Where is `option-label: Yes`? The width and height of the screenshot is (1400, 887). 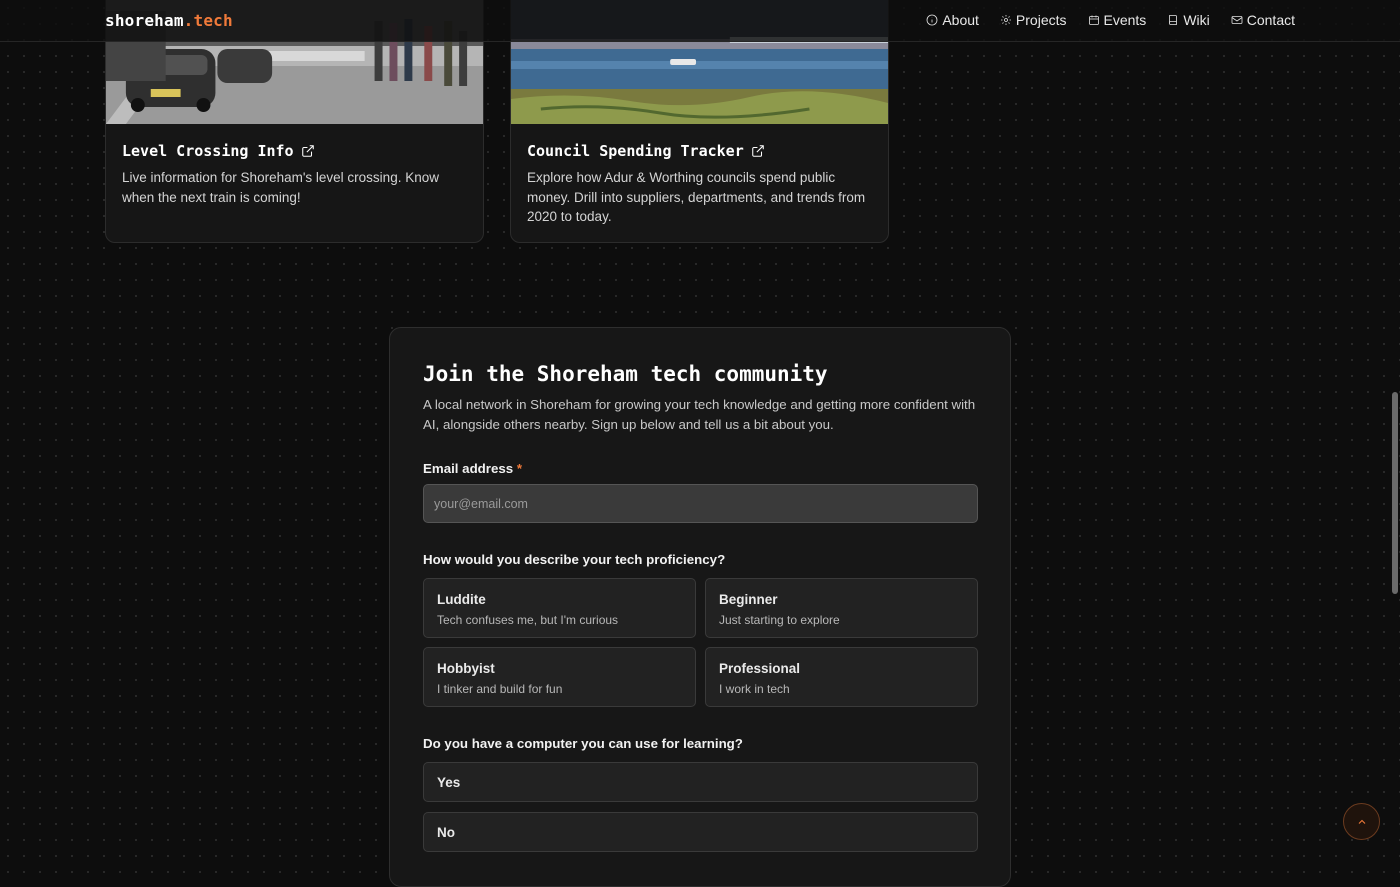
option-label: Yes is located at coordinates (449, 782).